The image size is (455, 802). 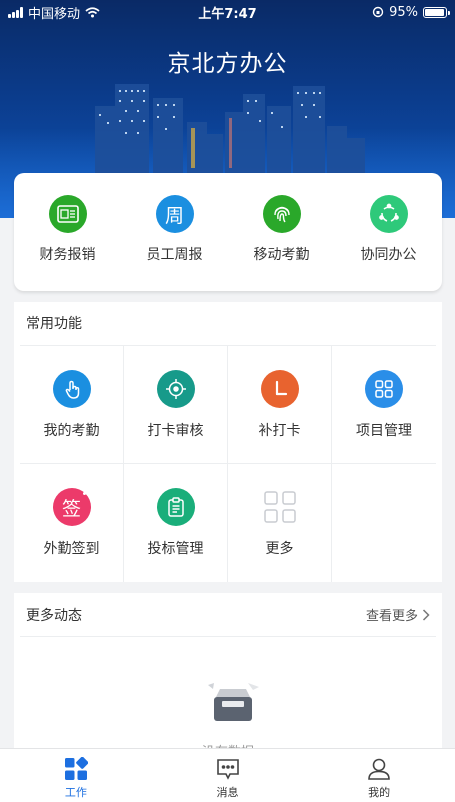 I want to click on carrier-label: 中国移动, so click(x=54, y=14).